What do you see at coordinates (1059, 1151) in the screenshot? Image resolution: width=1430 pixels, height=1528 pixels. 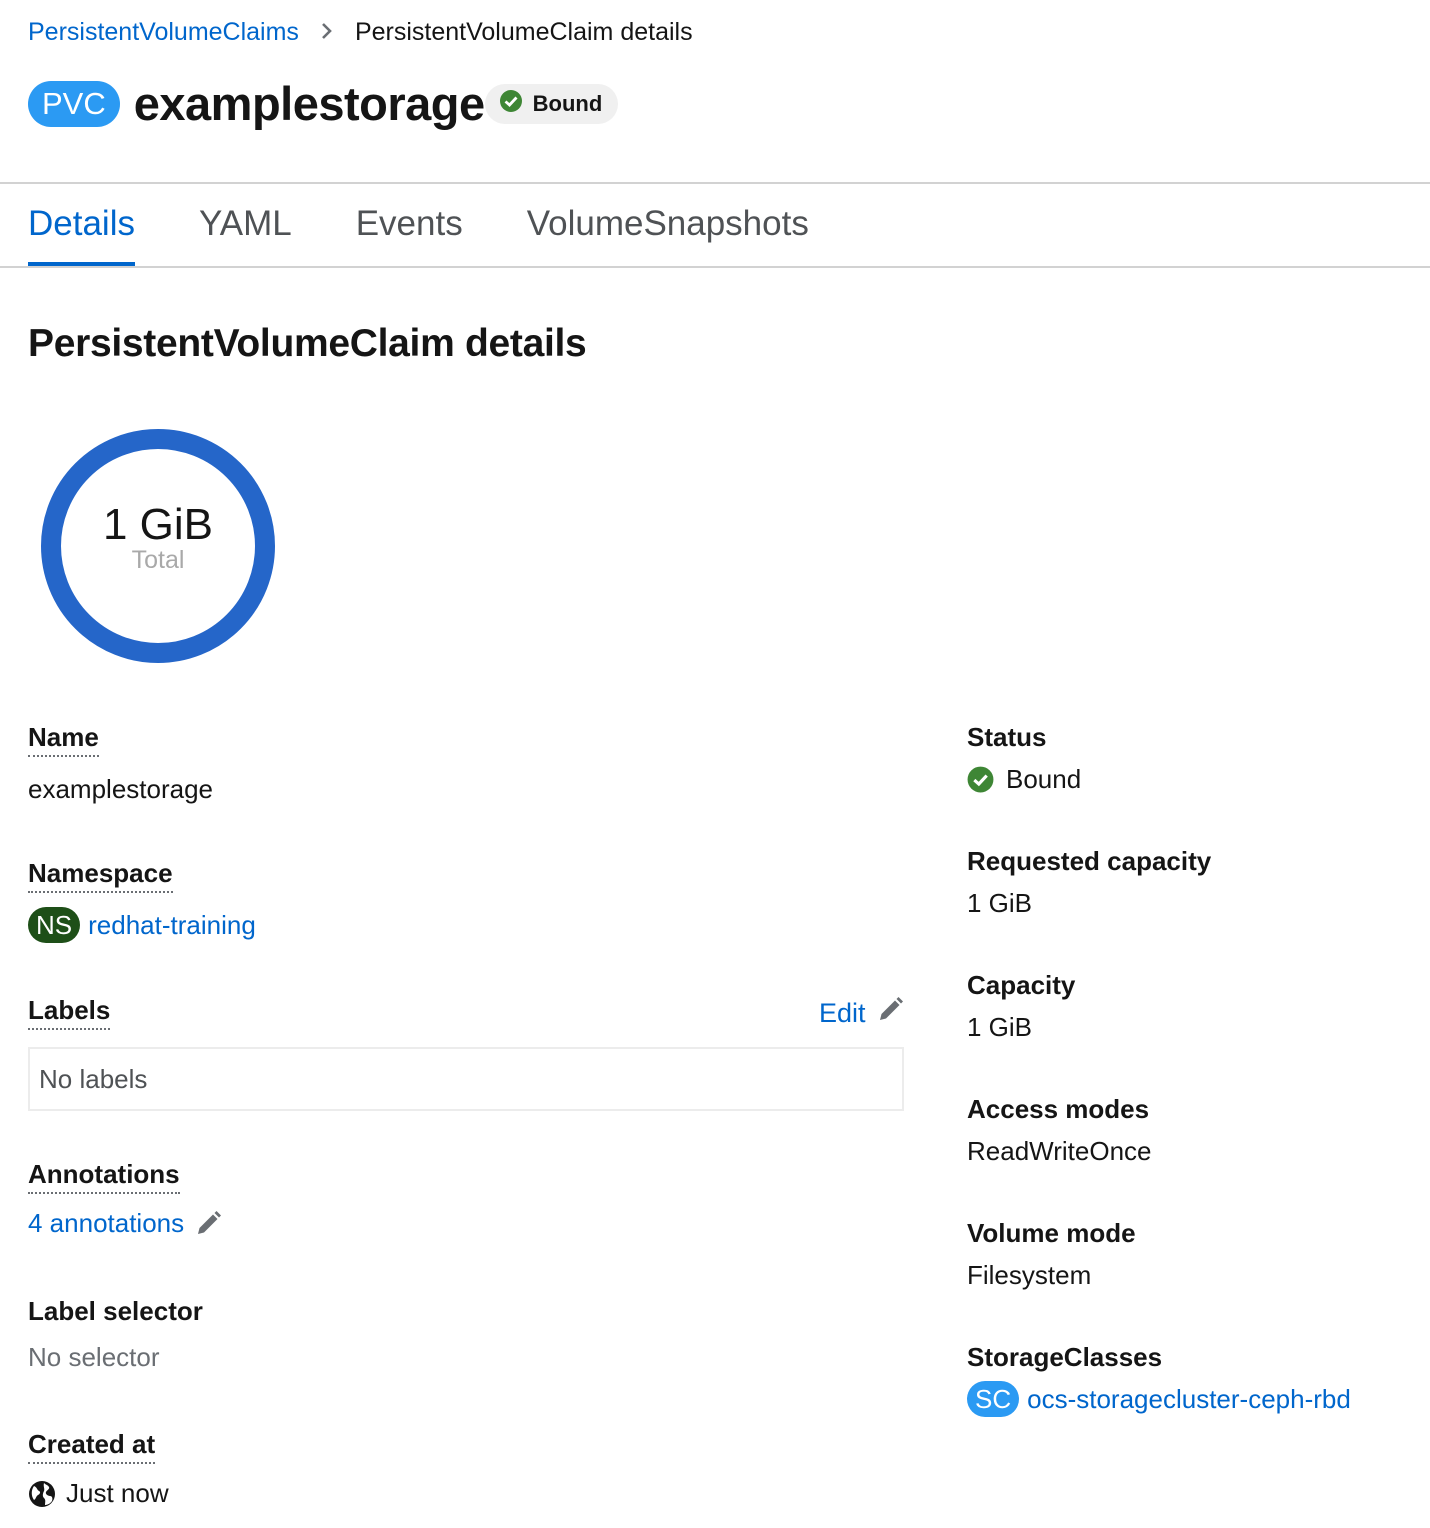 I see `access-modes-value: ReadWriteOnce` at bounding box center [1059, 1151].